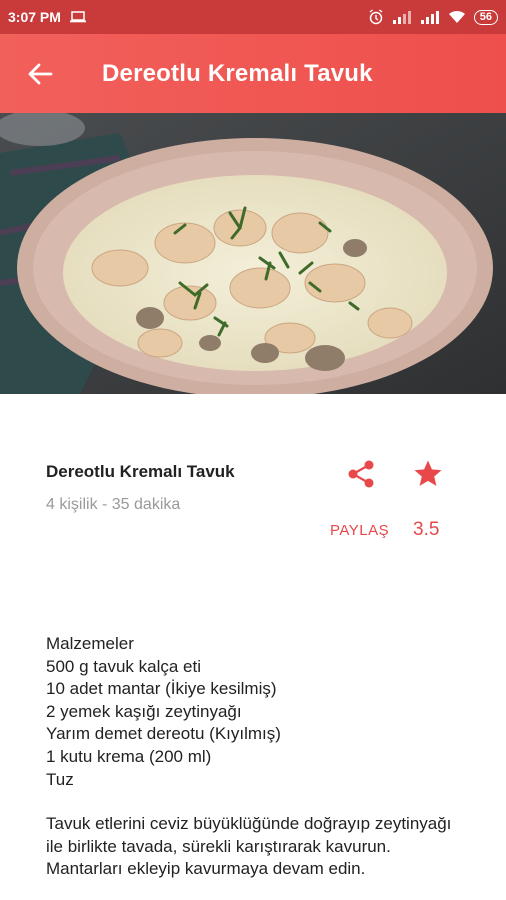 The height and width of the screenshot is (900, 506). What do you see at coordinates (359, 530) in the screenshot?
I see `share-button: PAYLAŞ` at bounding box center [359, 530].